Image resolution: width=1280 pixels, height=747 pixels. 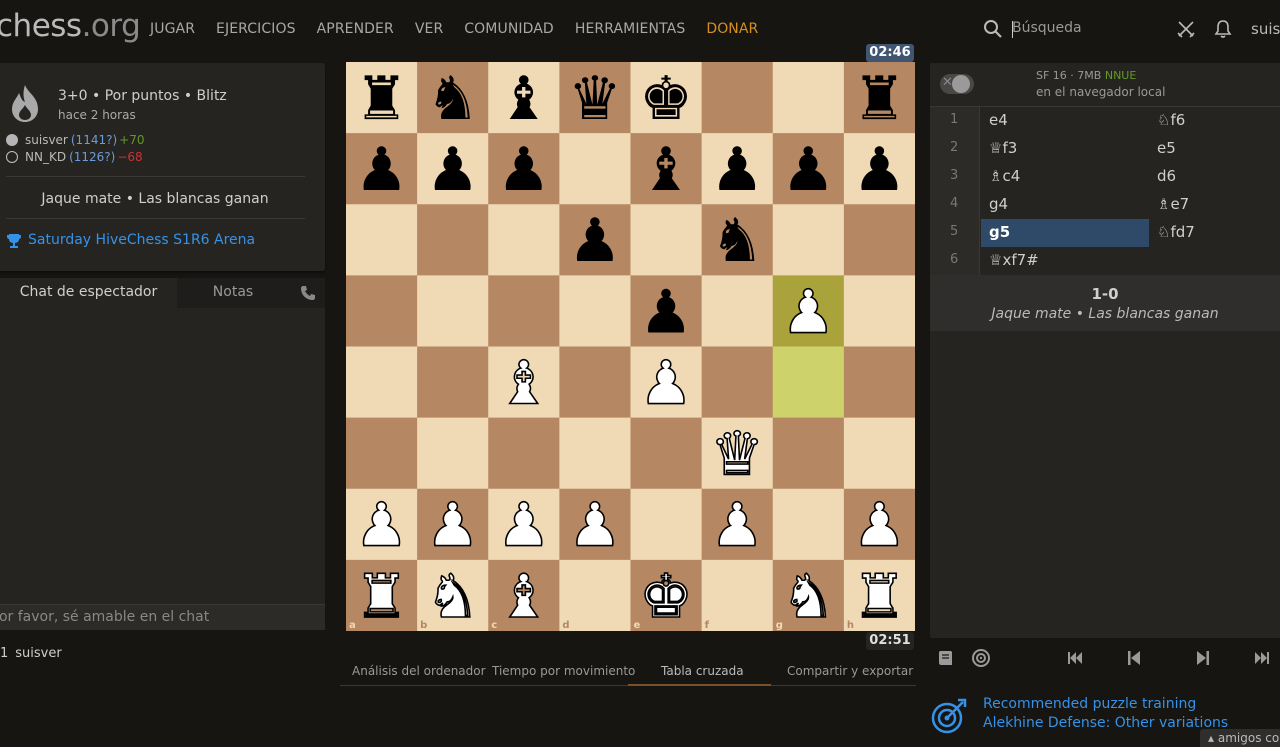 What do you see at coordinates (75, 140) in the screenshot?
I see `player-white: suisver (1141?) +70` at bounding box center [75, 140].